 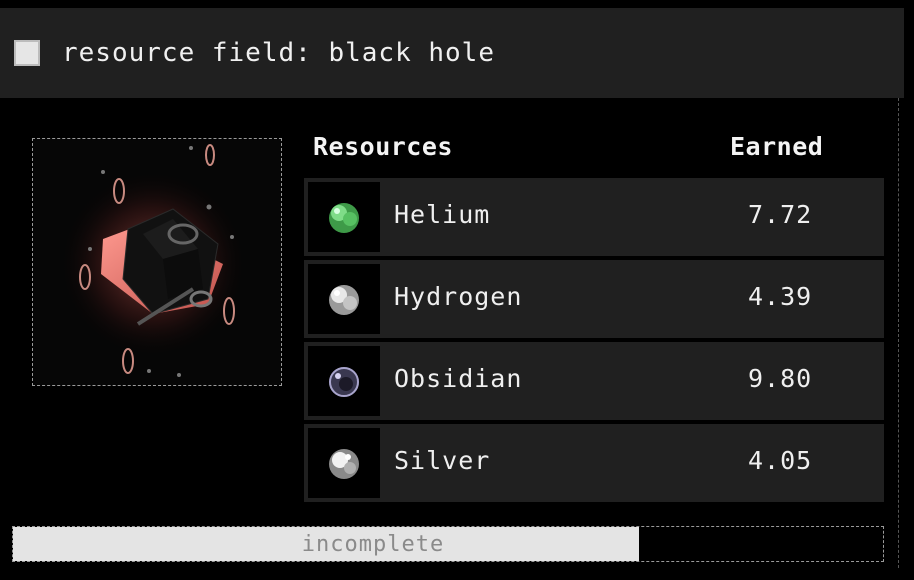 What do you see at coordinates (278, 53) in the screenshot?
I see `header-title: resource field: black hole` at bounding box center [278, 53].